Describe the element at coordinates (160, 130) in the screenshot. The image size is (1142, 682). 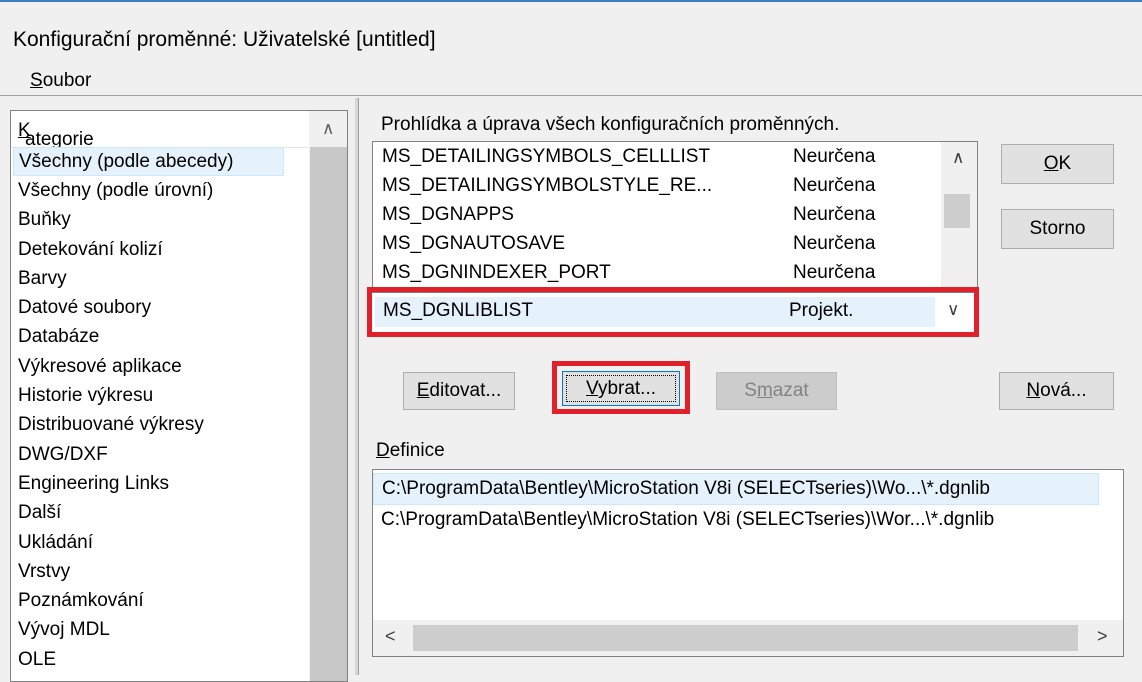
I see `category-list-header: Kategorie` at that location.